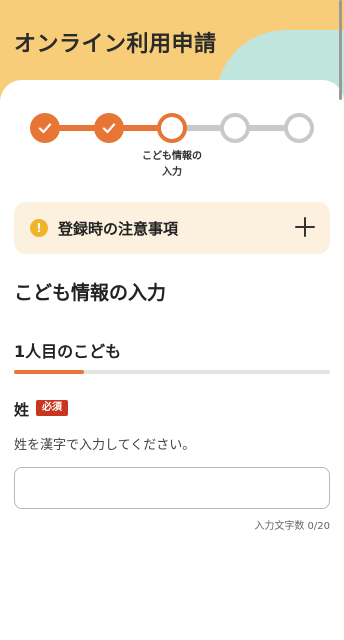  What do you see at coordinates (340, 50) in the screenshot?
I see `scrollbar` at bounding box center [340, 50].